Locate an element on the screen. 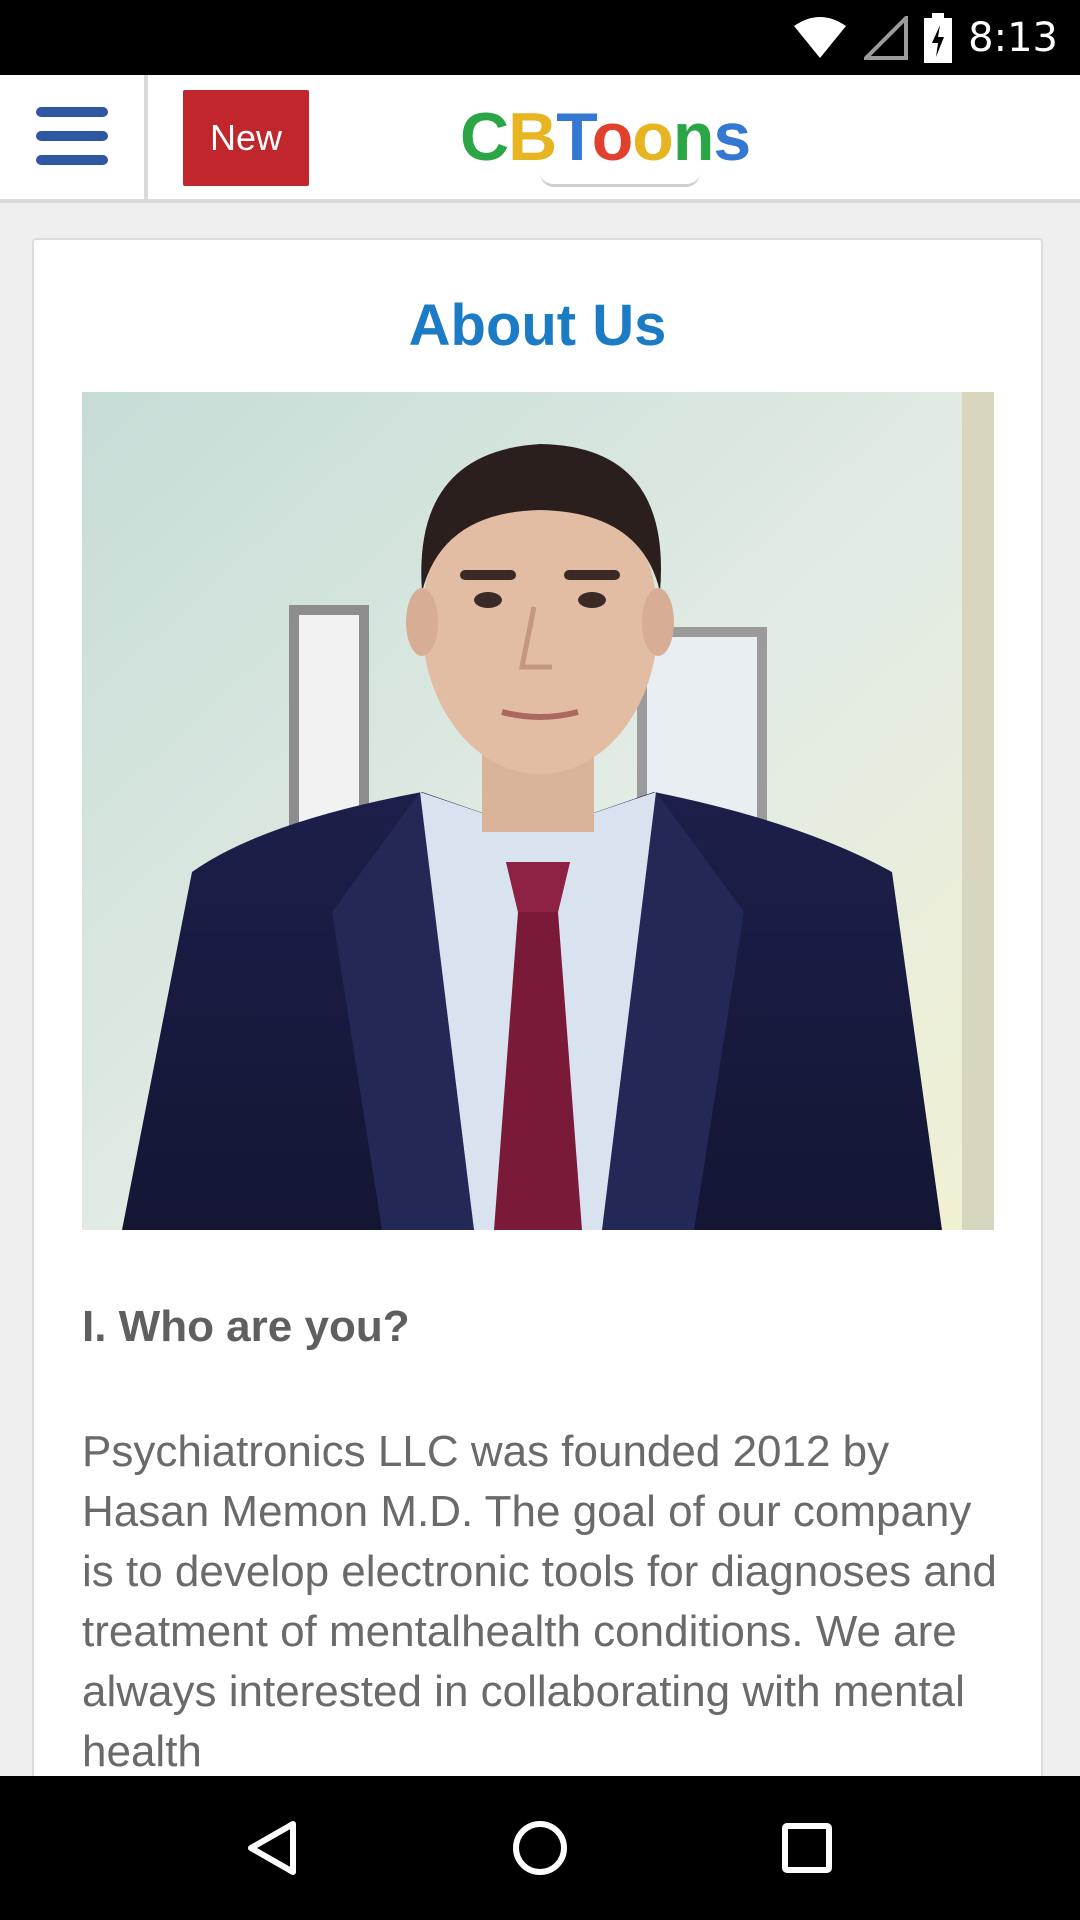 The image size is (1080, 1920). recents-square-icon is located at coordinates (806, 1848).